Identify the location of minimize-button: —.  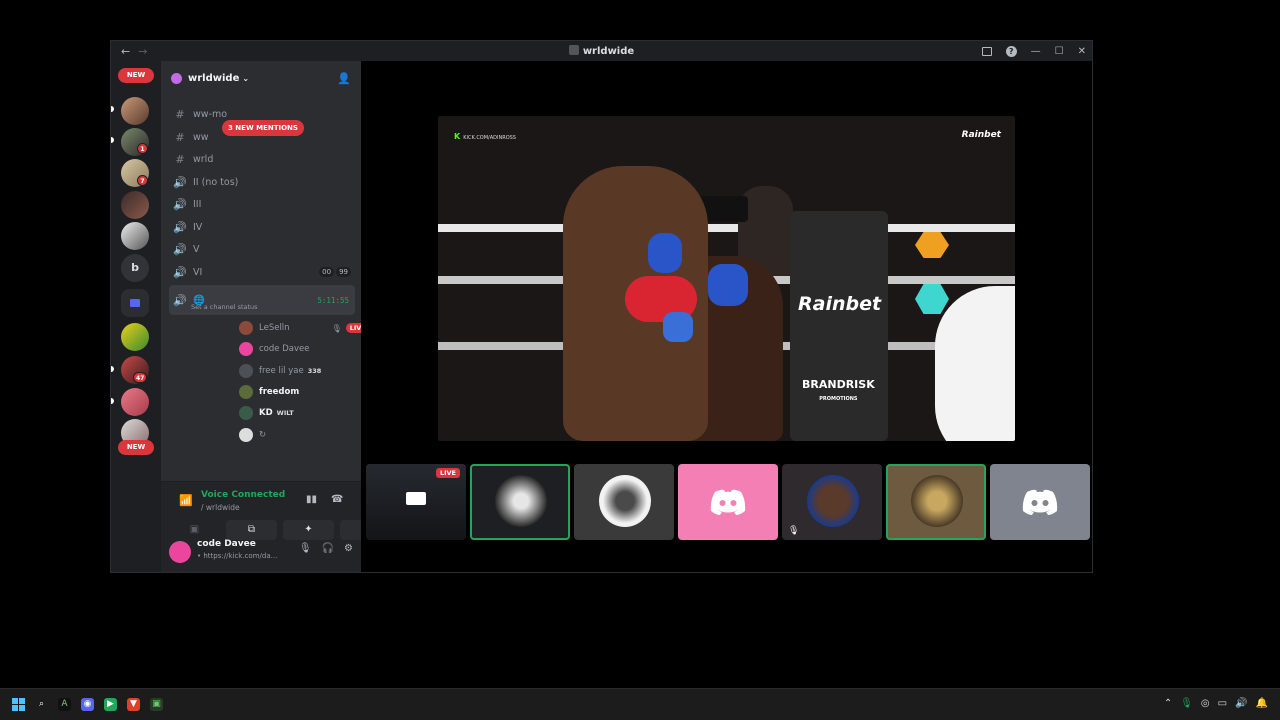
(1036, 51).